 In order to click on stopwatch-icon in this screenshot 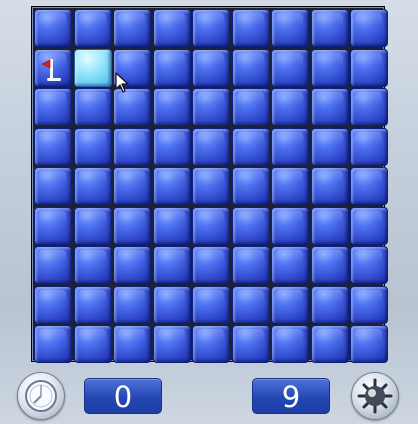, I will do `click(41, 396)`.